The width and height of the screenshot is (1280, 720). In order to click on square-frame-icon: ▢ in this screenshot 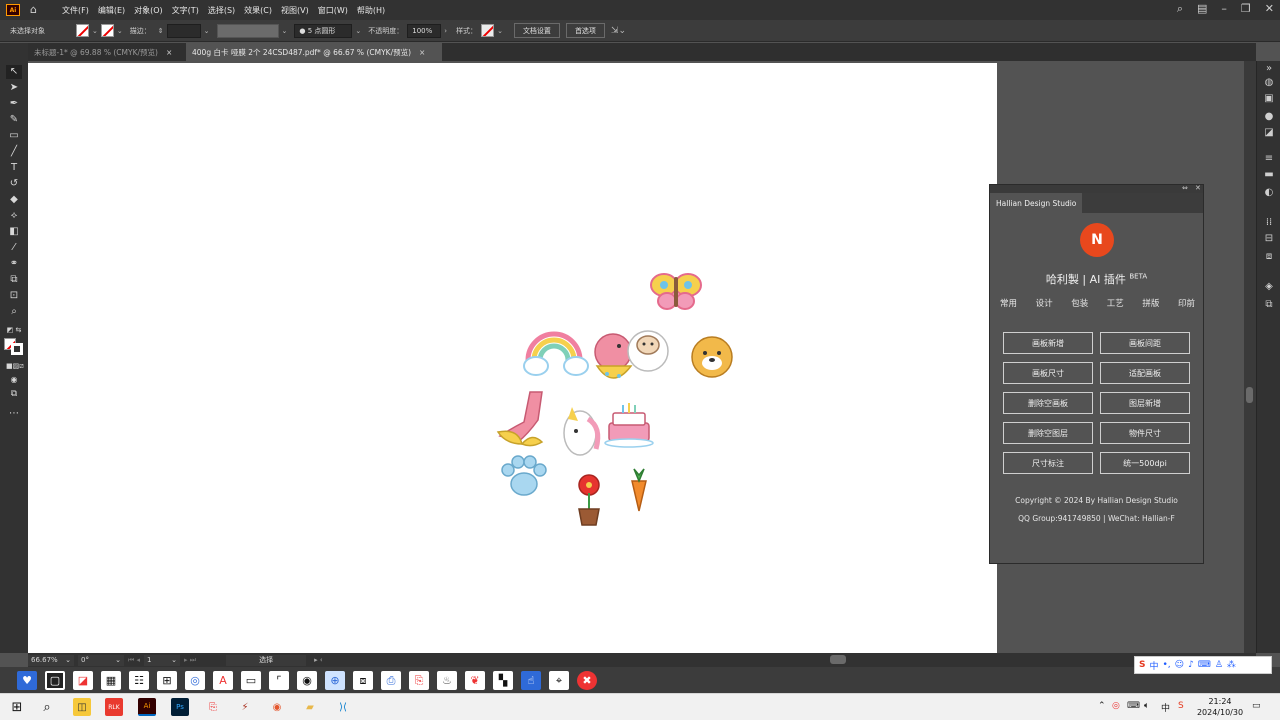, I will do `click(55, 680)`.